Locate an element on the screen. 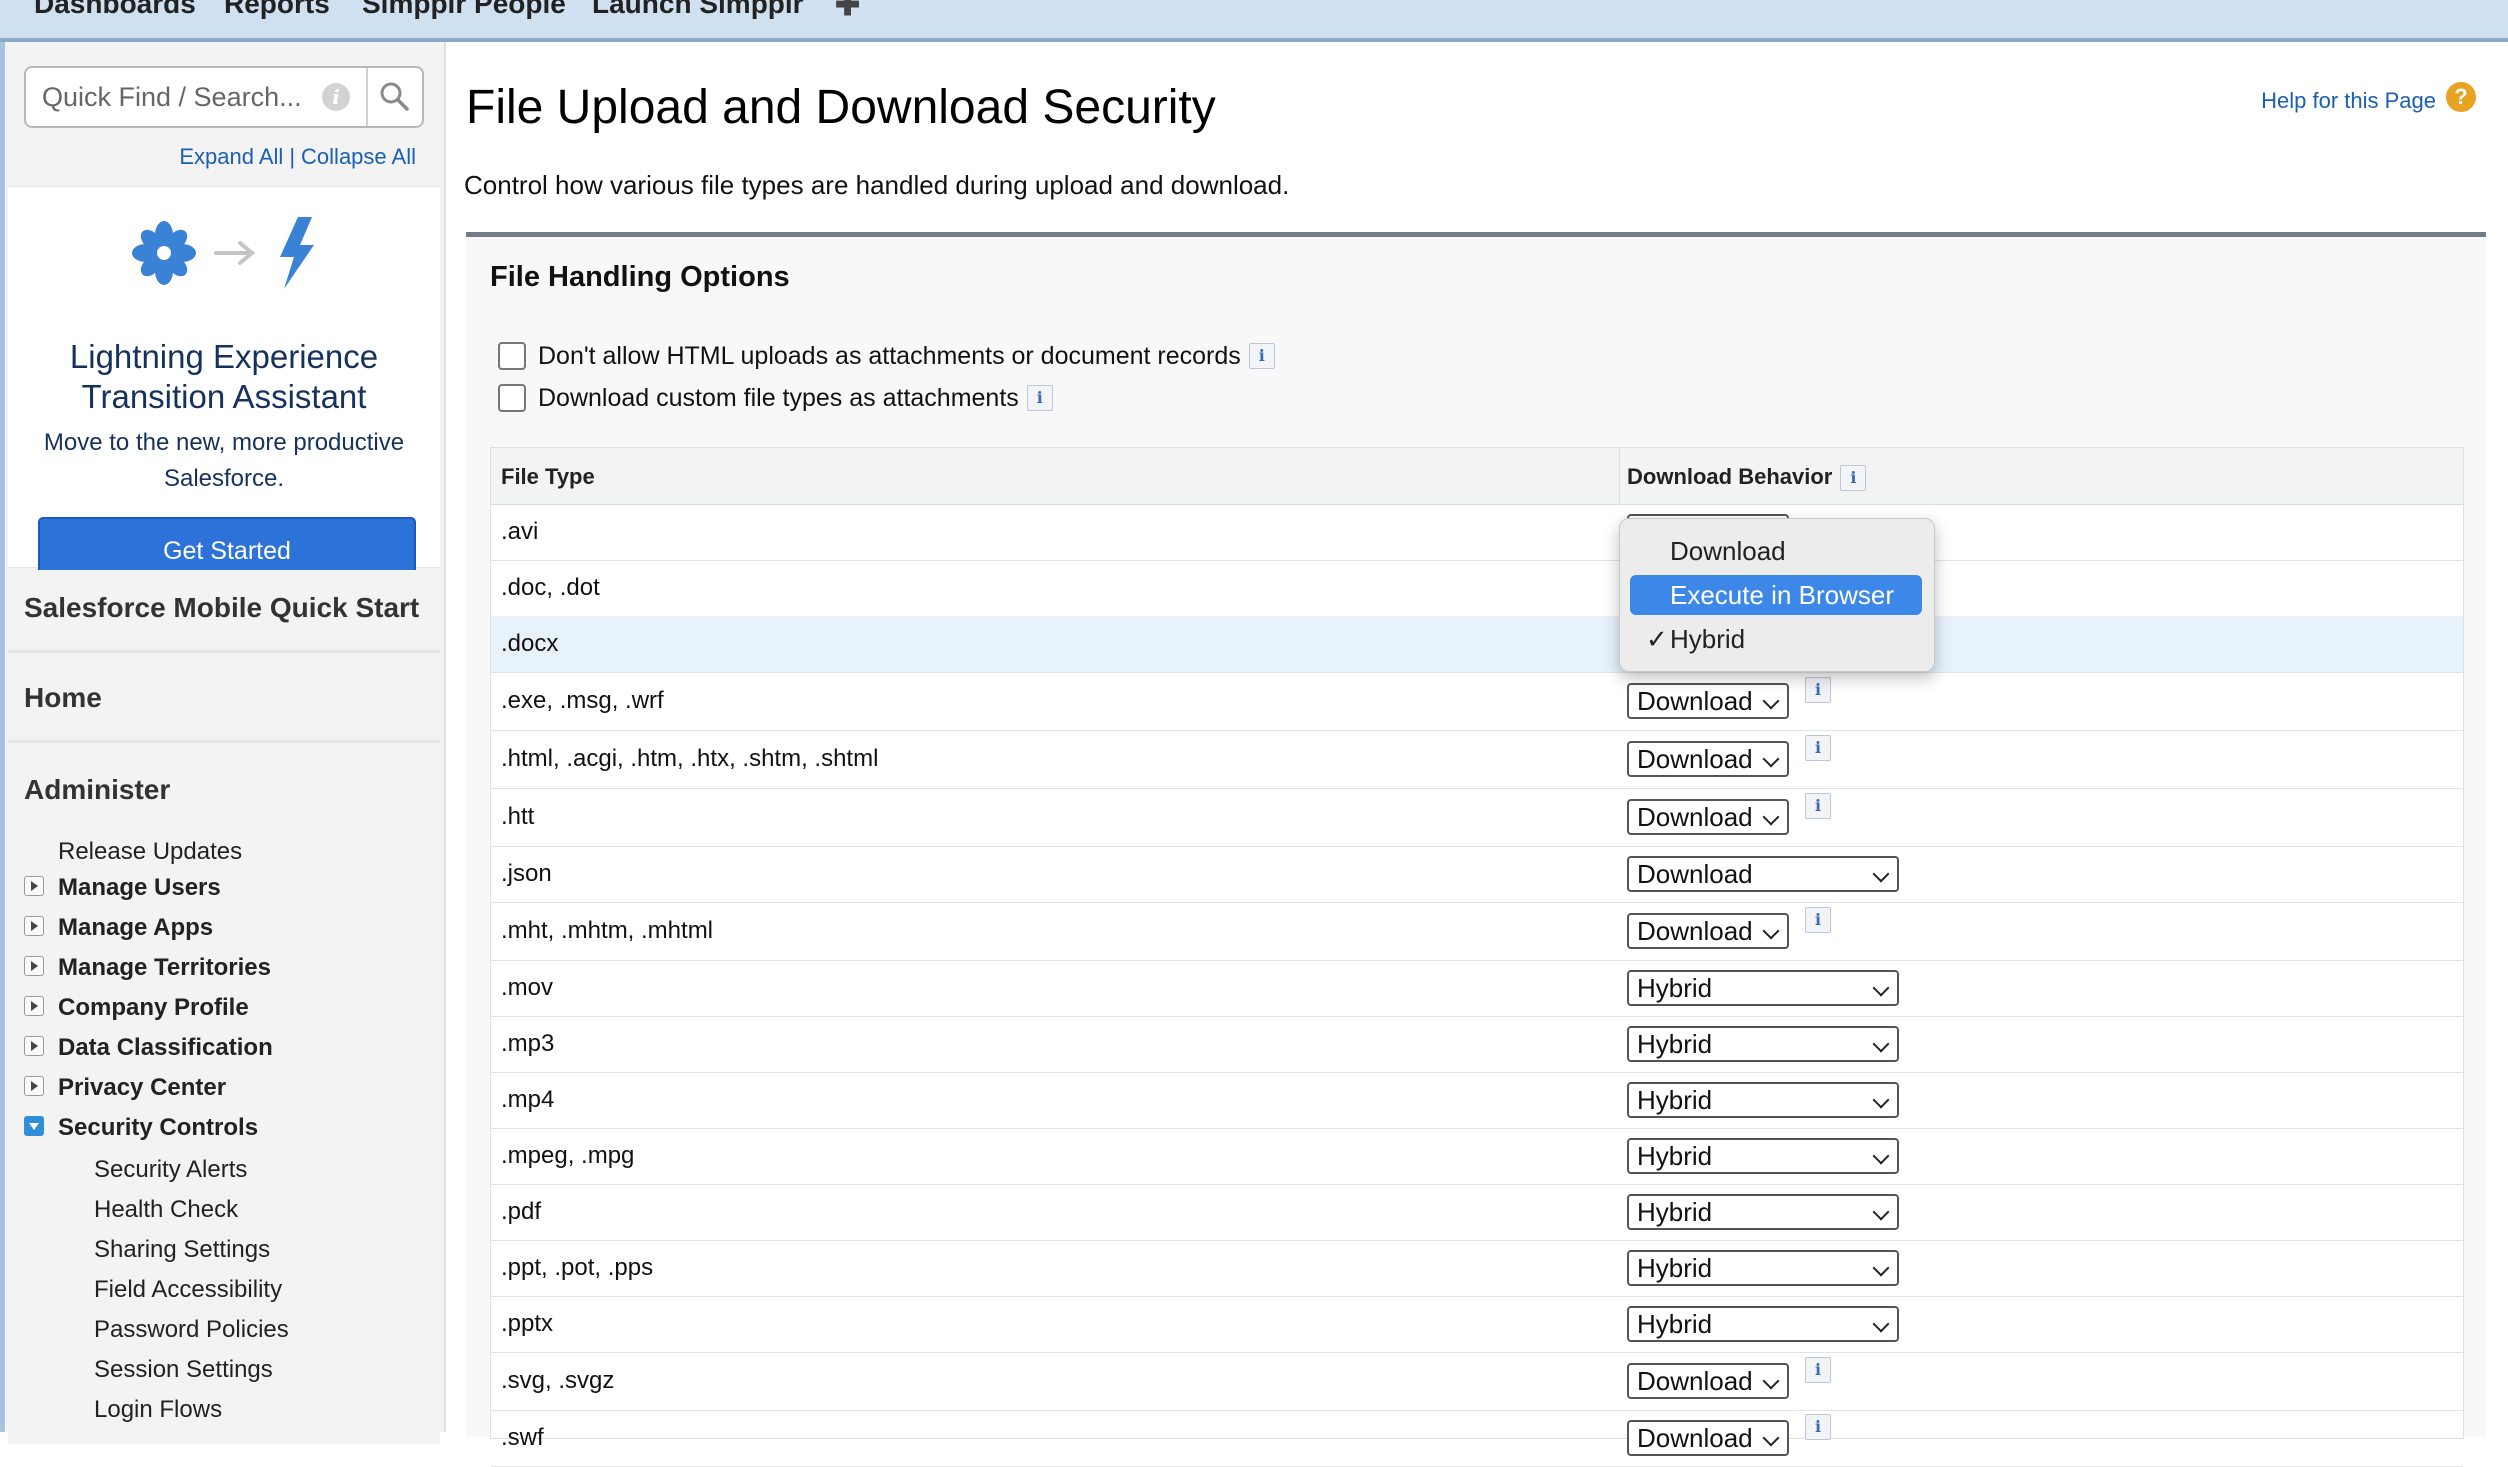  file-type-cell: .json is located at coordinates (526, 873).